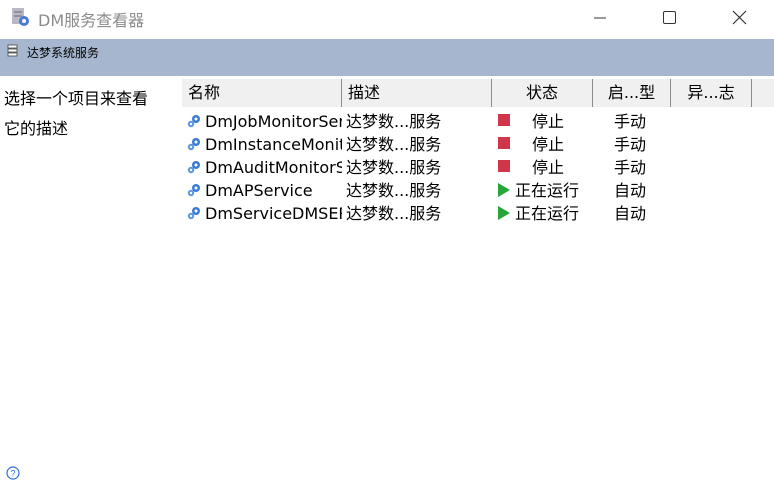 This screenshot has width=774, height=484. I want to click on service-name: DmServiceDMSERVER, so click(273, 213).